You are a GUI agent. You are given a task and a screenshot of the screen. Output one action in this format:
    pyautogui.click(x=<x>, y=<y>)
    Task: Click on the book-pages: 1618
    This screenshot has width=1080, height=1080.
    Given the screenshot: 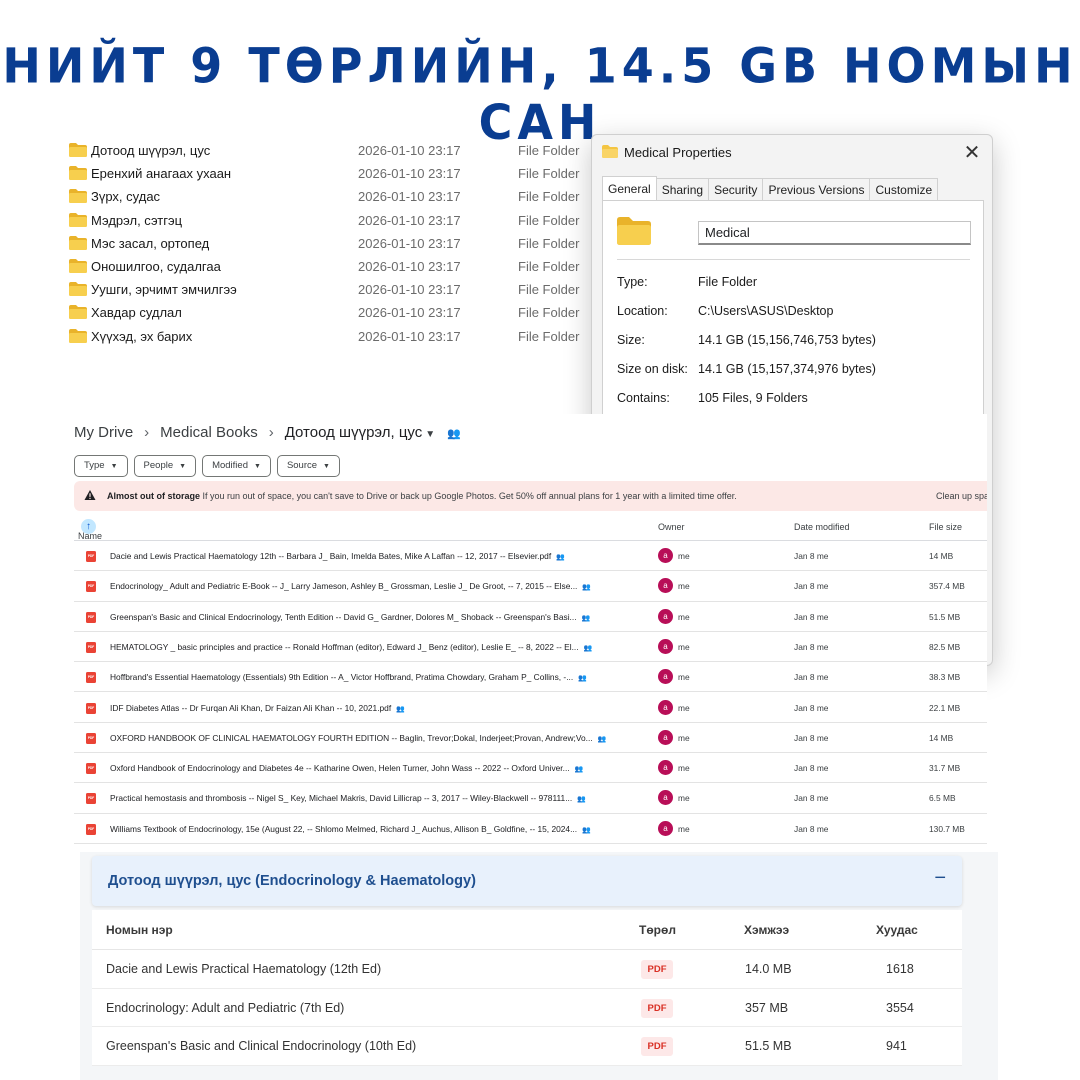 What is the action you would take?
    pyautogui.click(x=900, y=969)
    